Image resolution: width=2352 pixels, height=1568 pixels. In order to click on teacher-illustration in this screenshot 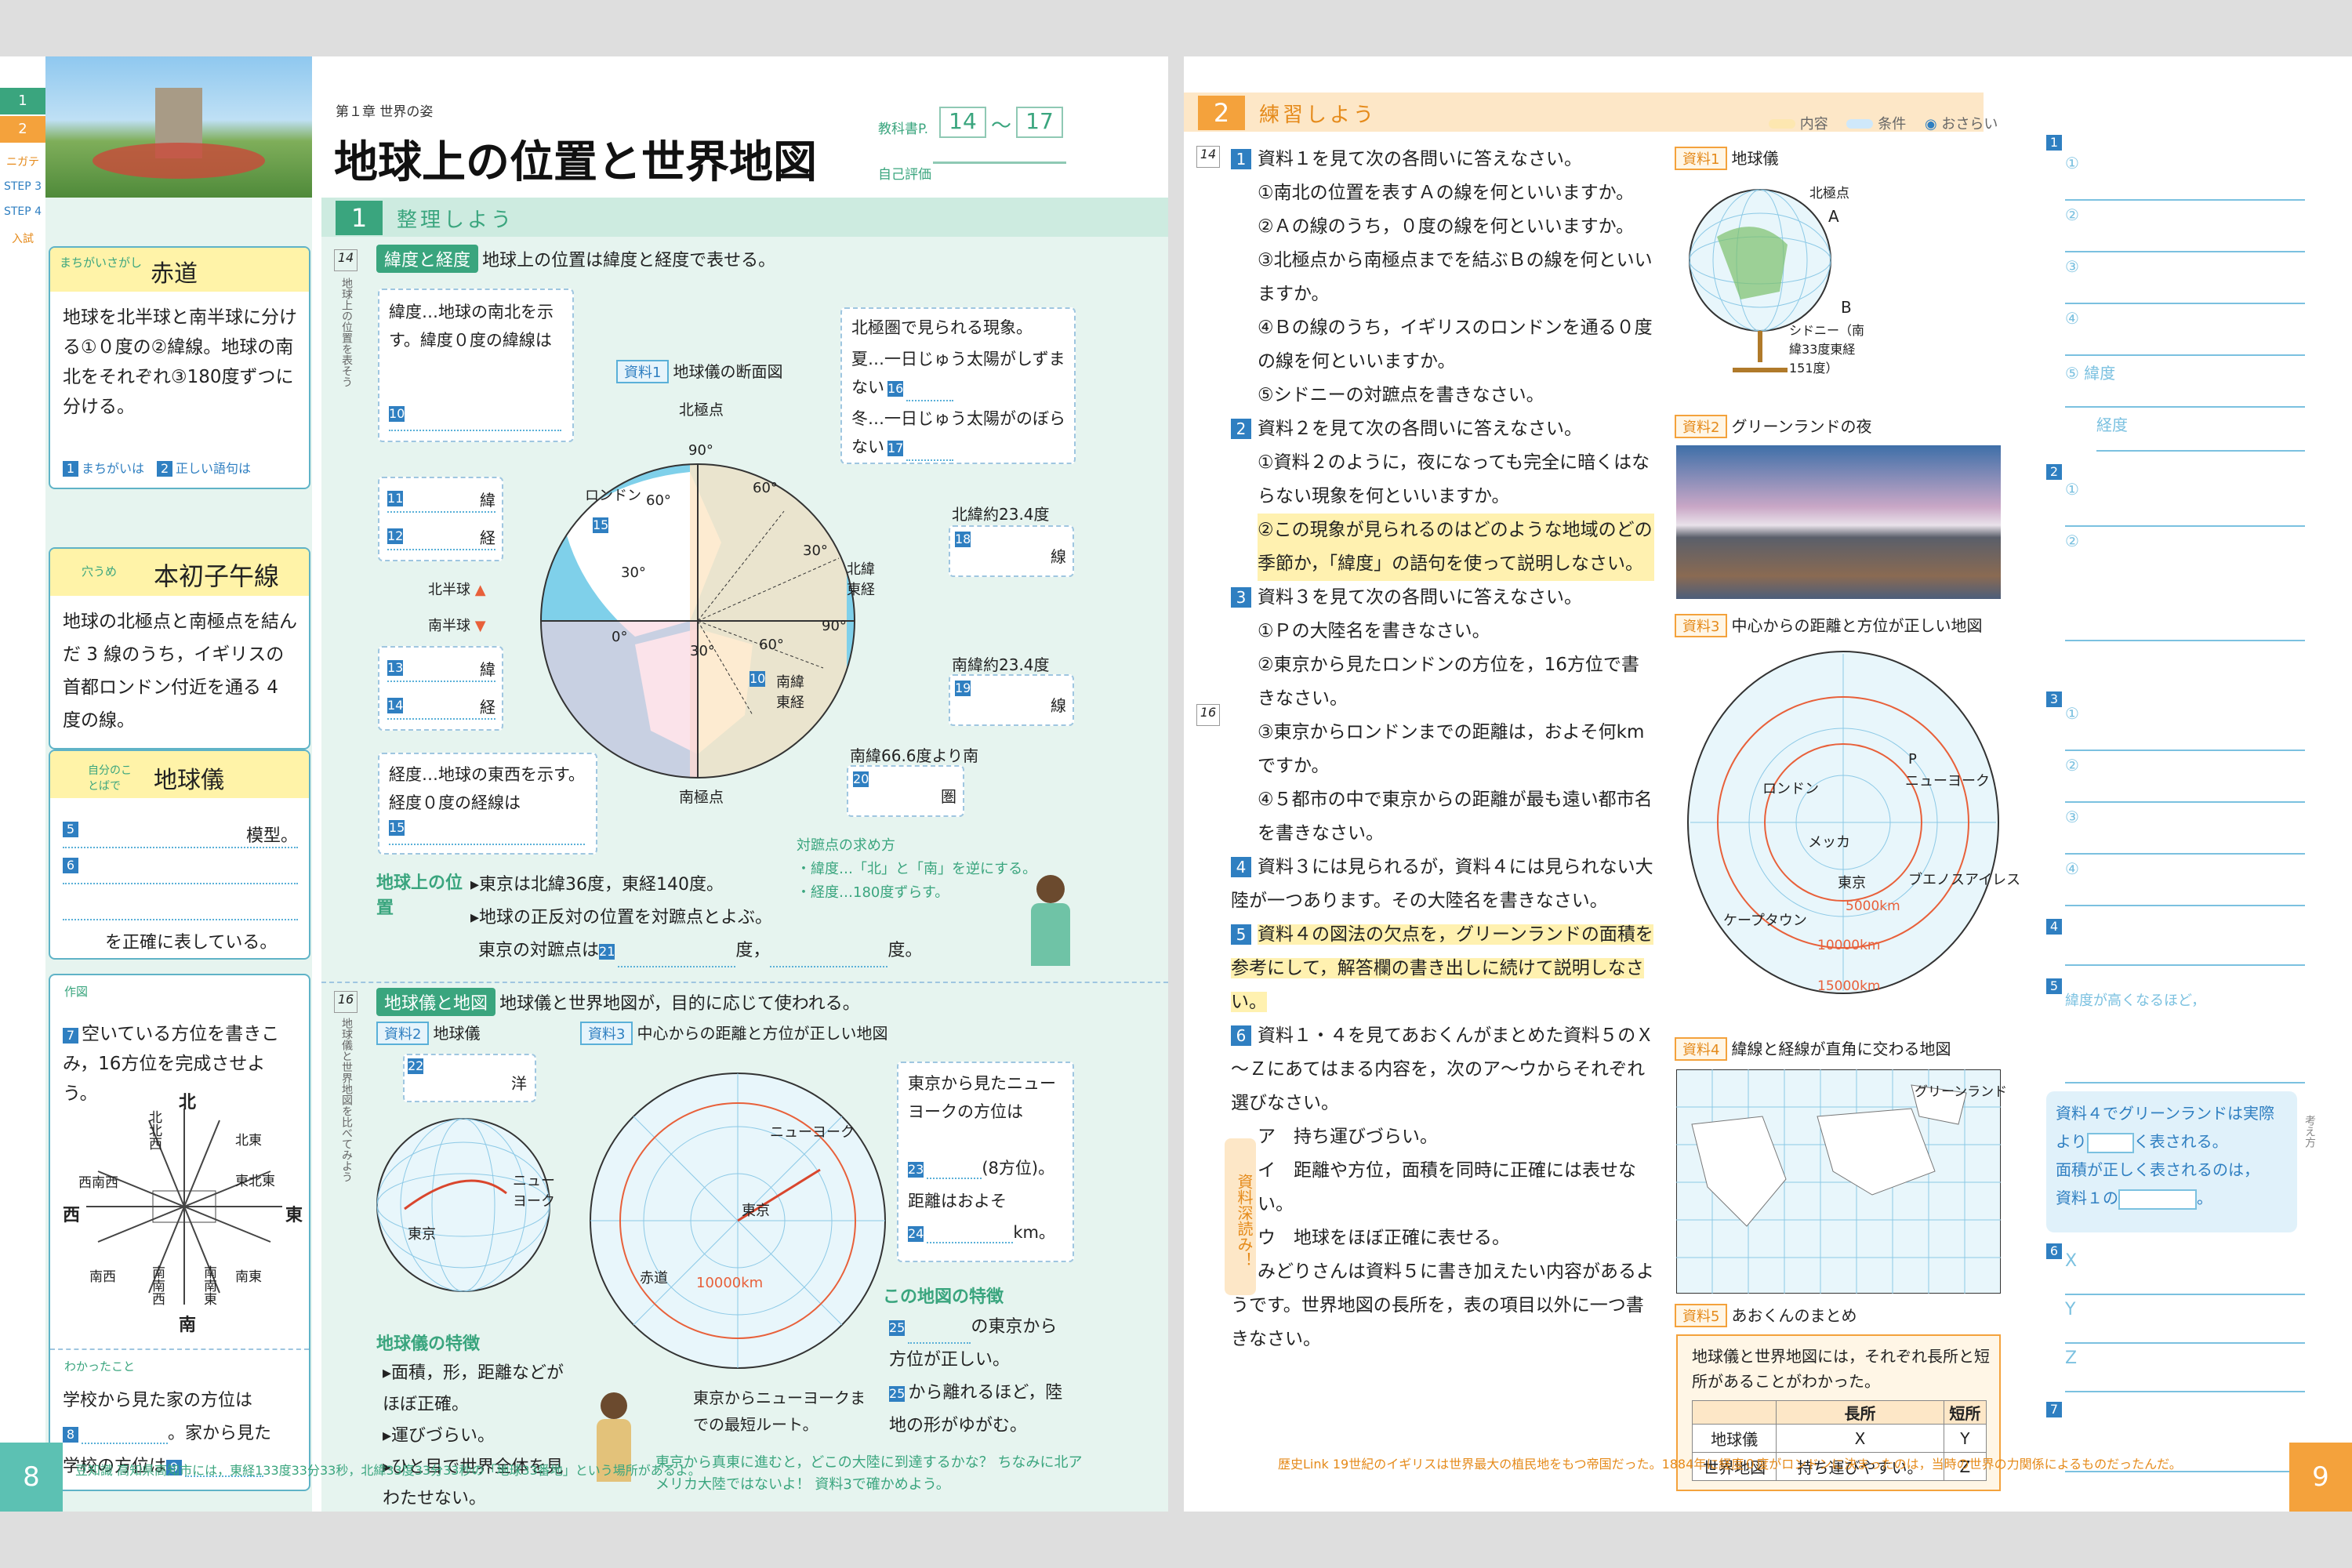, I will do `click(1050, 922)`.